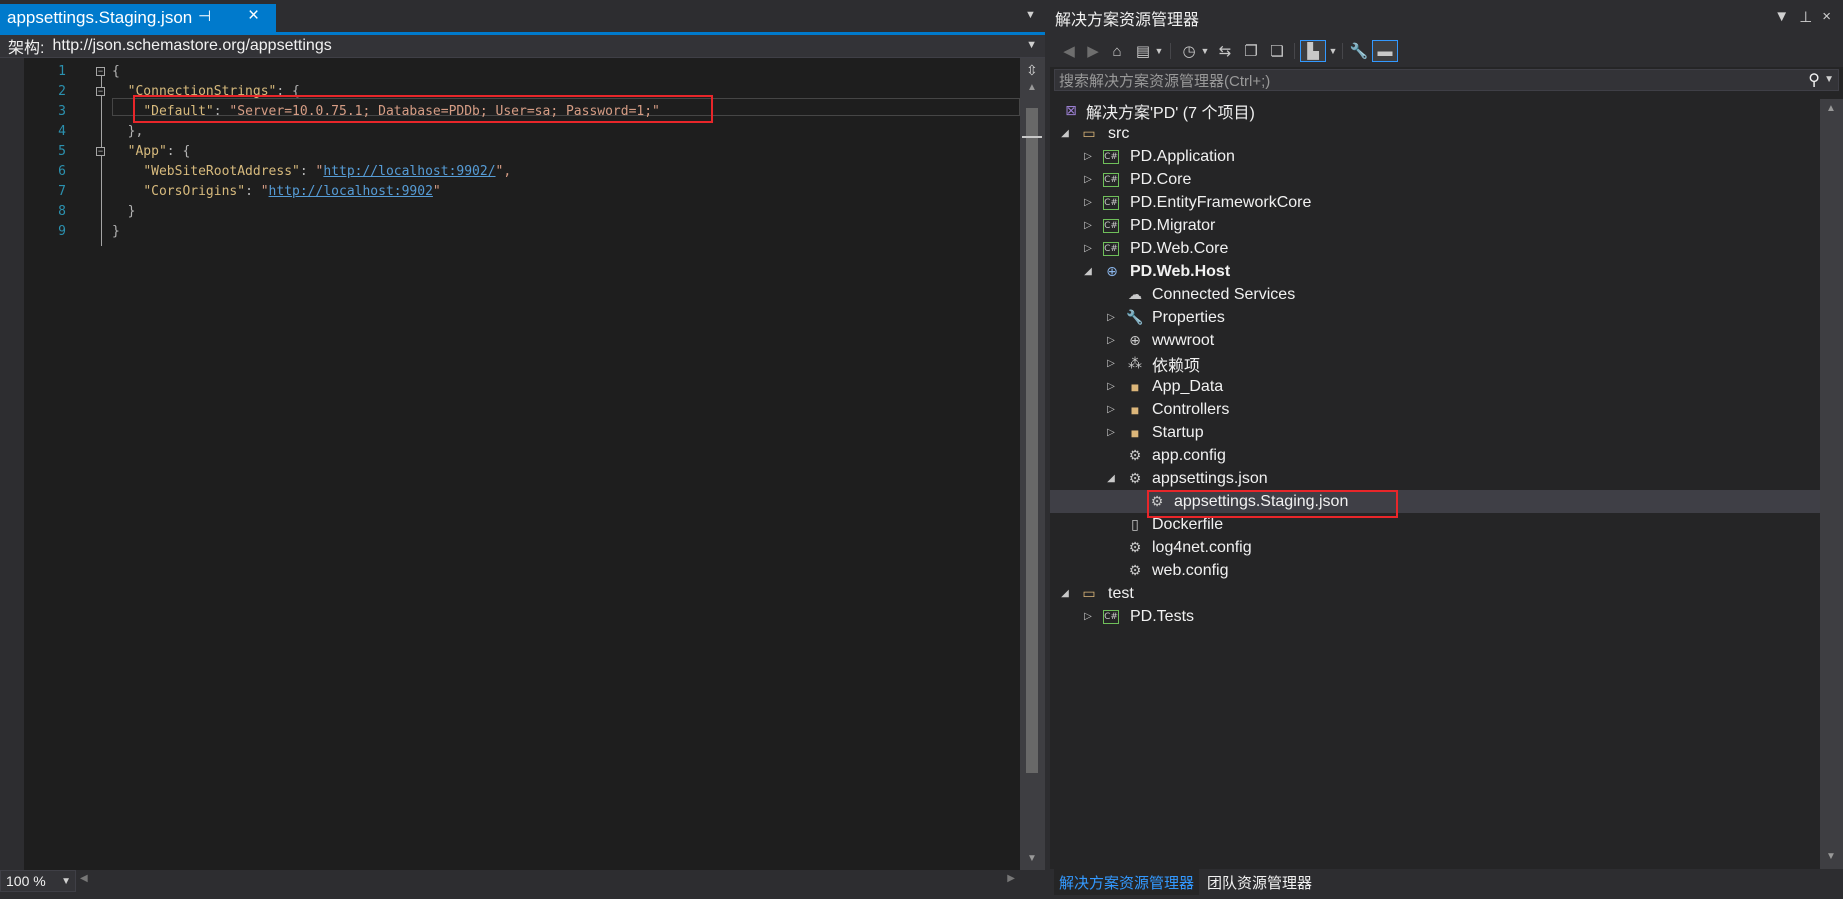 This screenshot has height=899, width=1843. I want to click on tree-item-appsettings-json: ◢ ⚙ appsettings.json, so click(1435, 478).